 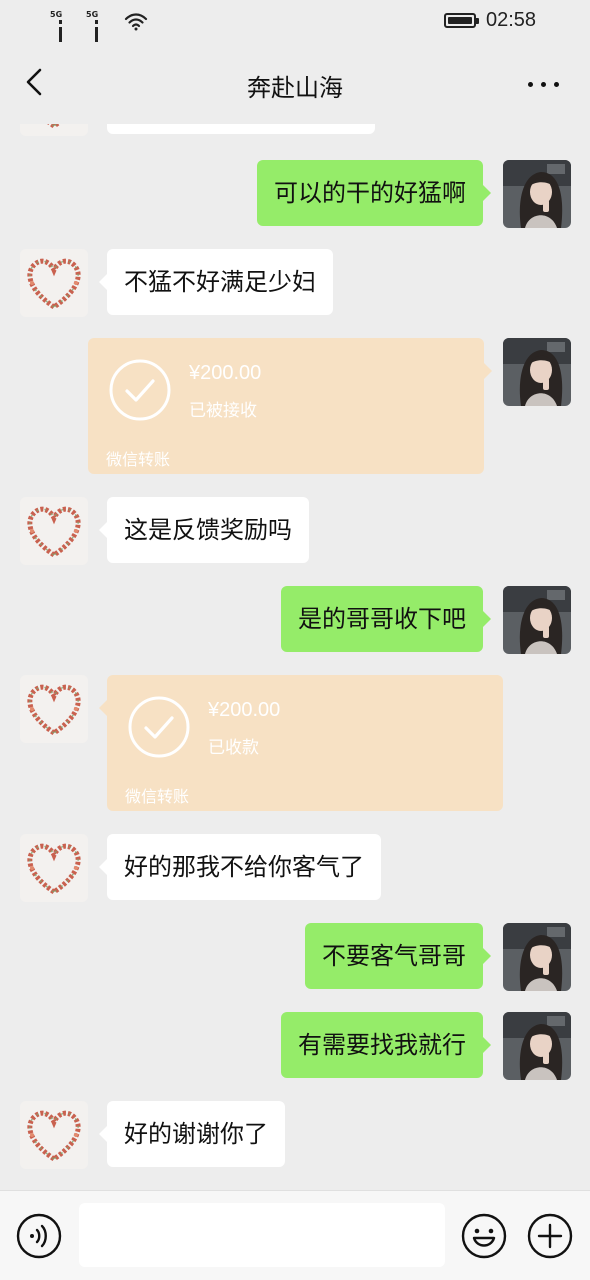 What do you see at coordinates (484, 1236) in the screenshot?
I see `emoji-icon` at bounding box center [484, 1236].